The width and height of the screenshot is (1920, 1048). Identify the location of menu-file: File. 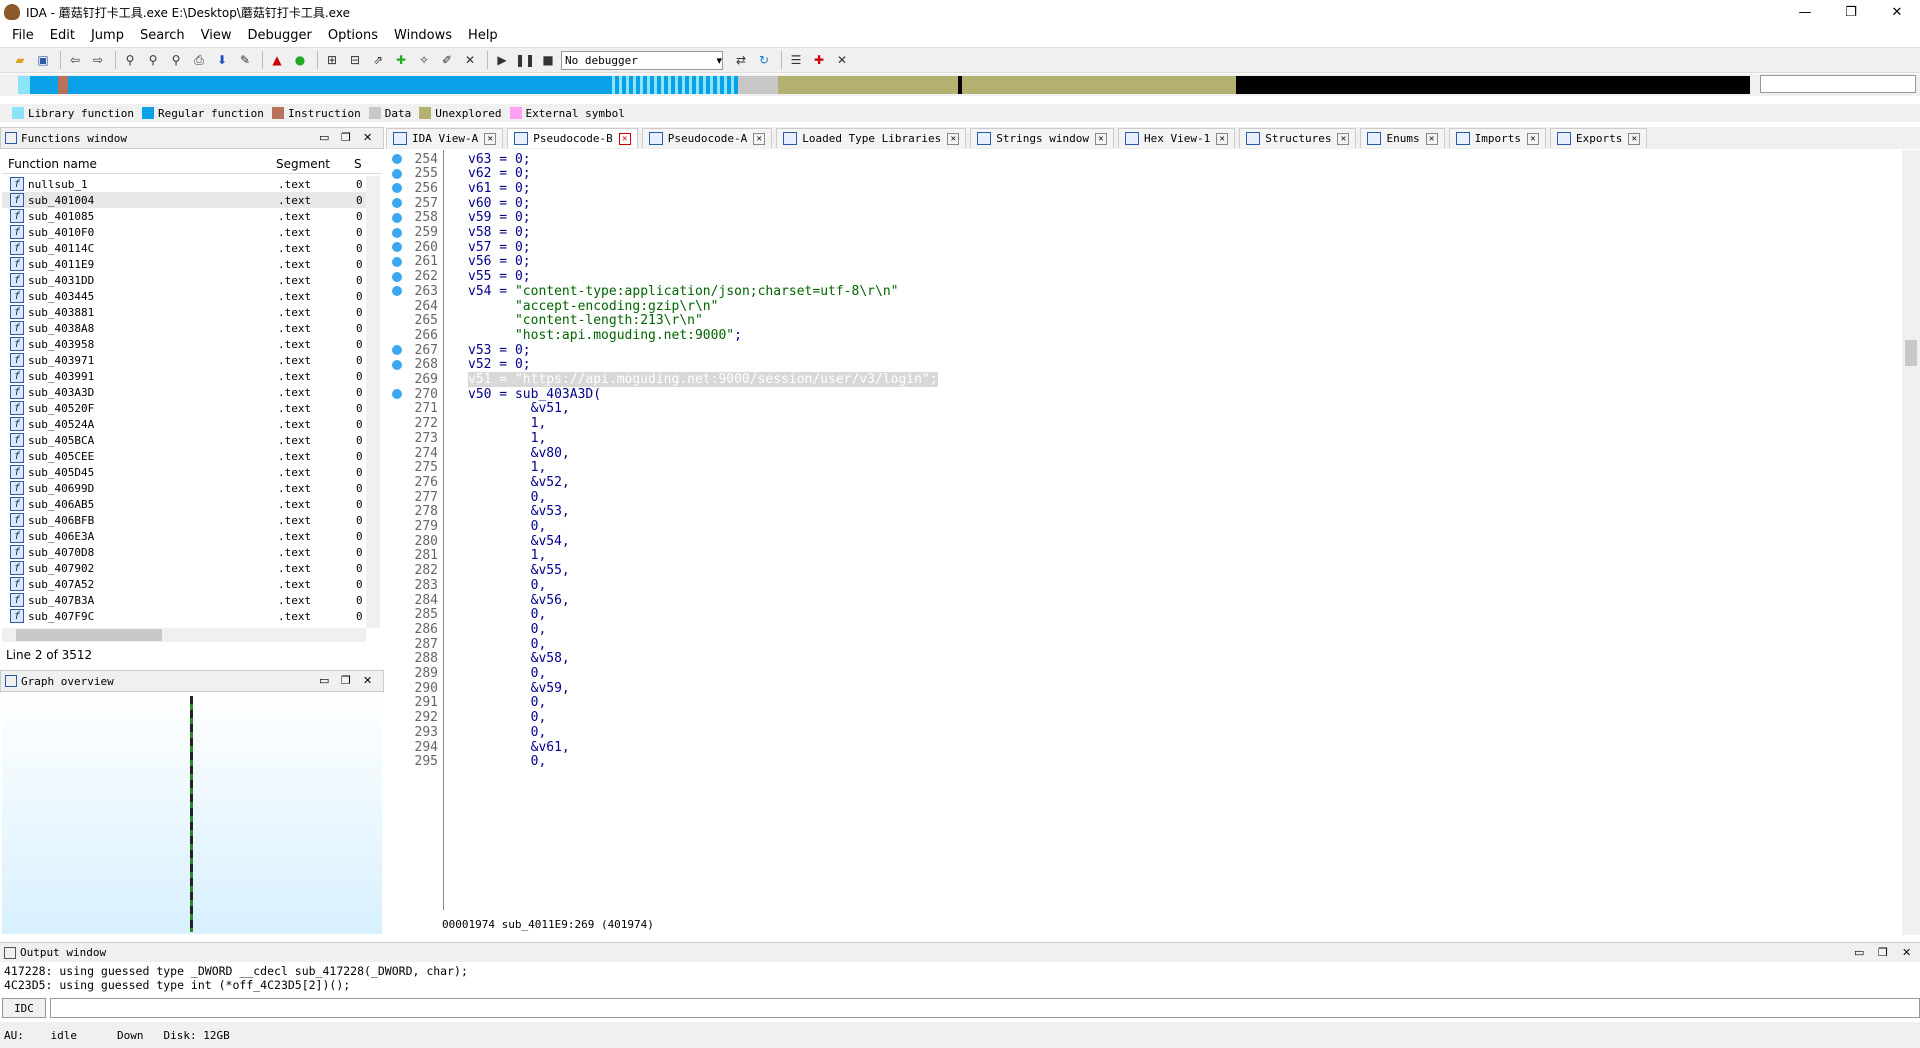
(23, 35).